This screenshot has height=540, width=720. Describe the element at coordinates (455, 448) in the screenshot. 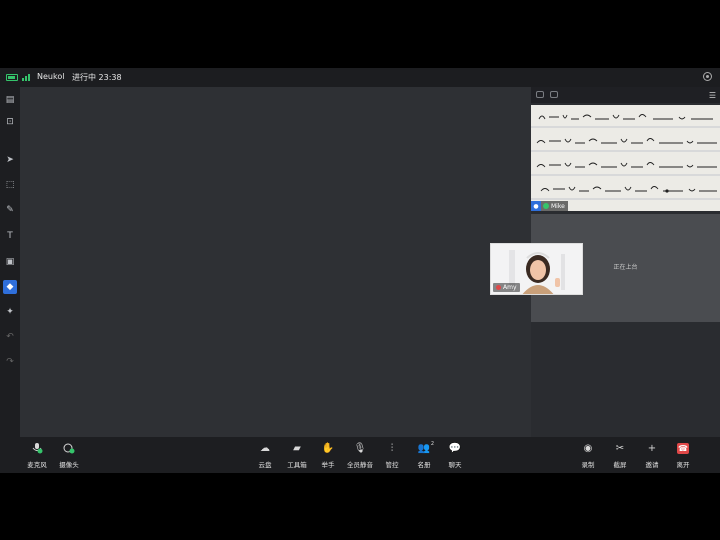

I see `chat-bubble-icon: 💬` at that location.